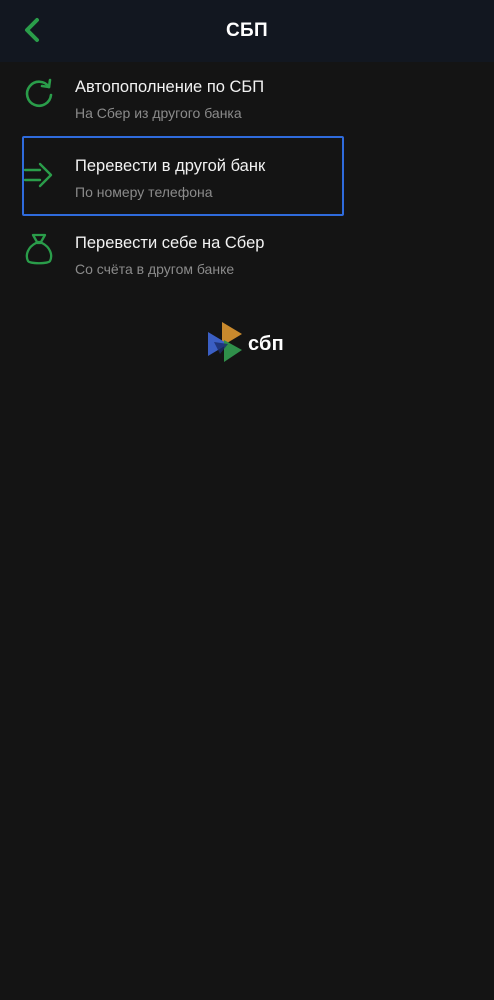 Image resolution: width=494 pixels, height=1000 pixels. Describe the element at coordinates (266, 343) in the screenshot. I see `sbp-logo-text: сбп` at that location.